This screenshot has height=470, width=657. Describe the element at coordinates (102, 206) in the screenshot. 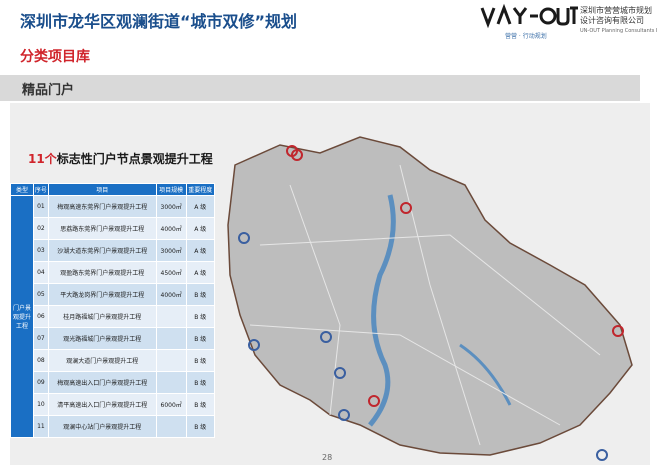

I see `project-cell: 梅观高速东莞界门户景观提升工程` at that location.